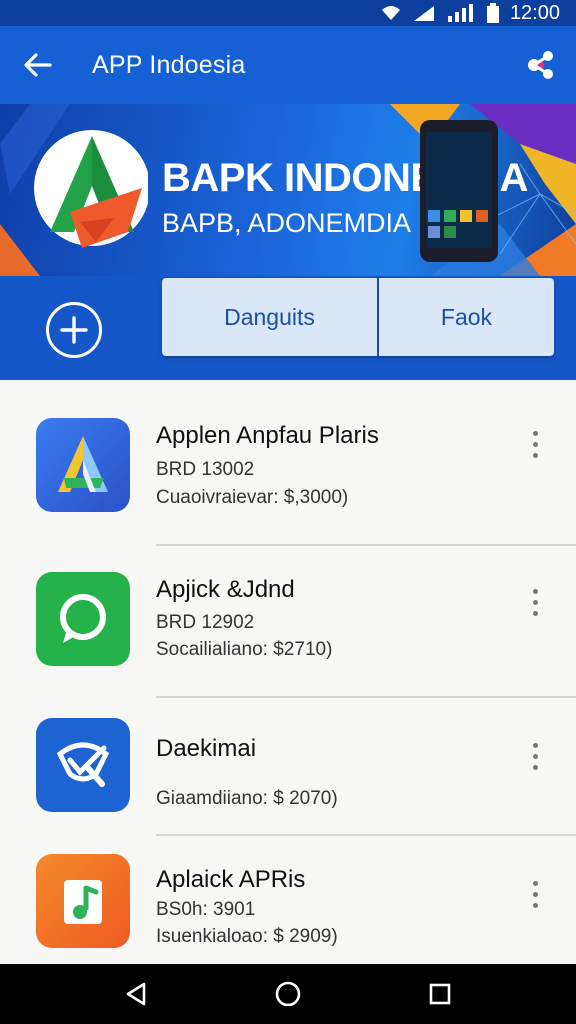 This screenshot has width=576, height=1024. I want to click on home-circle-icon, so click(288, 994).